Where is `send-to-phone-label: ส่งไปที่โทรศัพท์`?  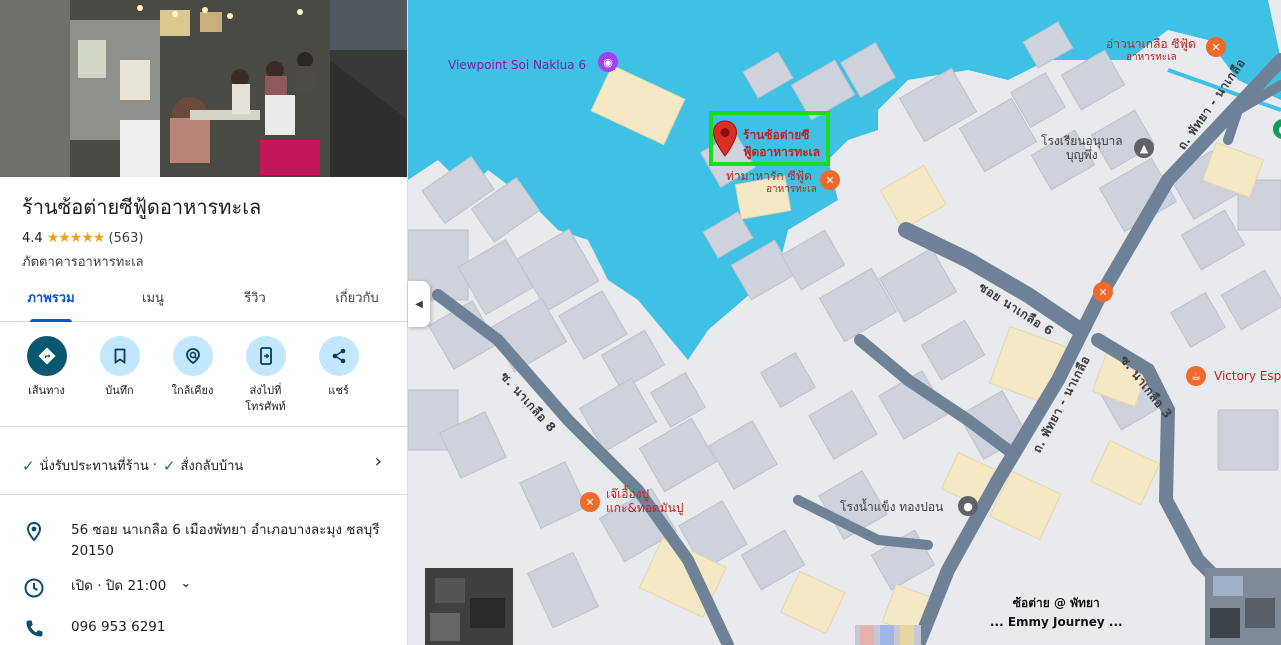
send-to-phone-label: ส่งไปที่โทรศัพท์ is located at coordinates (265, 398).